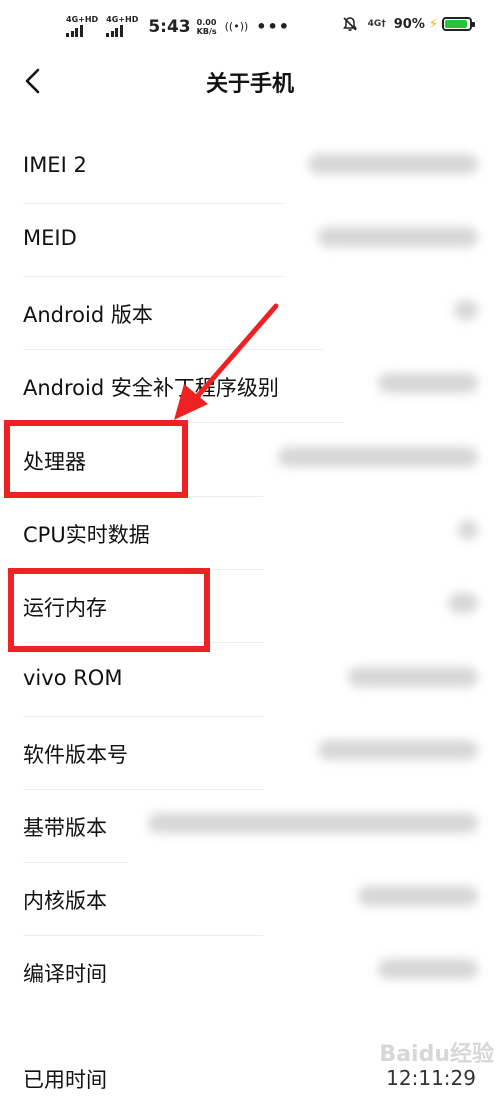  What do you see at coordinates (431, 1078) in the screenshot?
I see `uptime-value: 12:11:29` at bounding box center [431, 1078].